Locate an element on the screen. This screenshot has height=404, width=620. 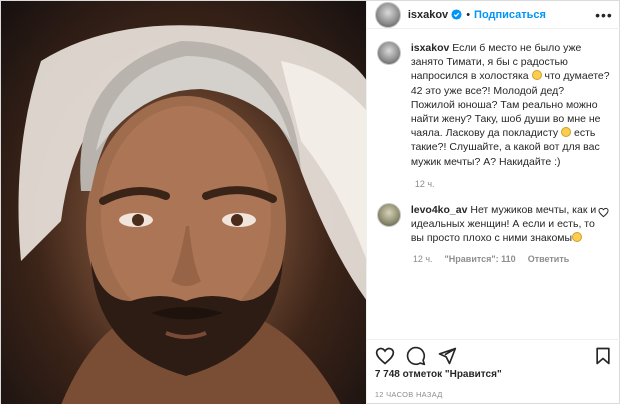
comment-icon is located at coordinates (416, 356).